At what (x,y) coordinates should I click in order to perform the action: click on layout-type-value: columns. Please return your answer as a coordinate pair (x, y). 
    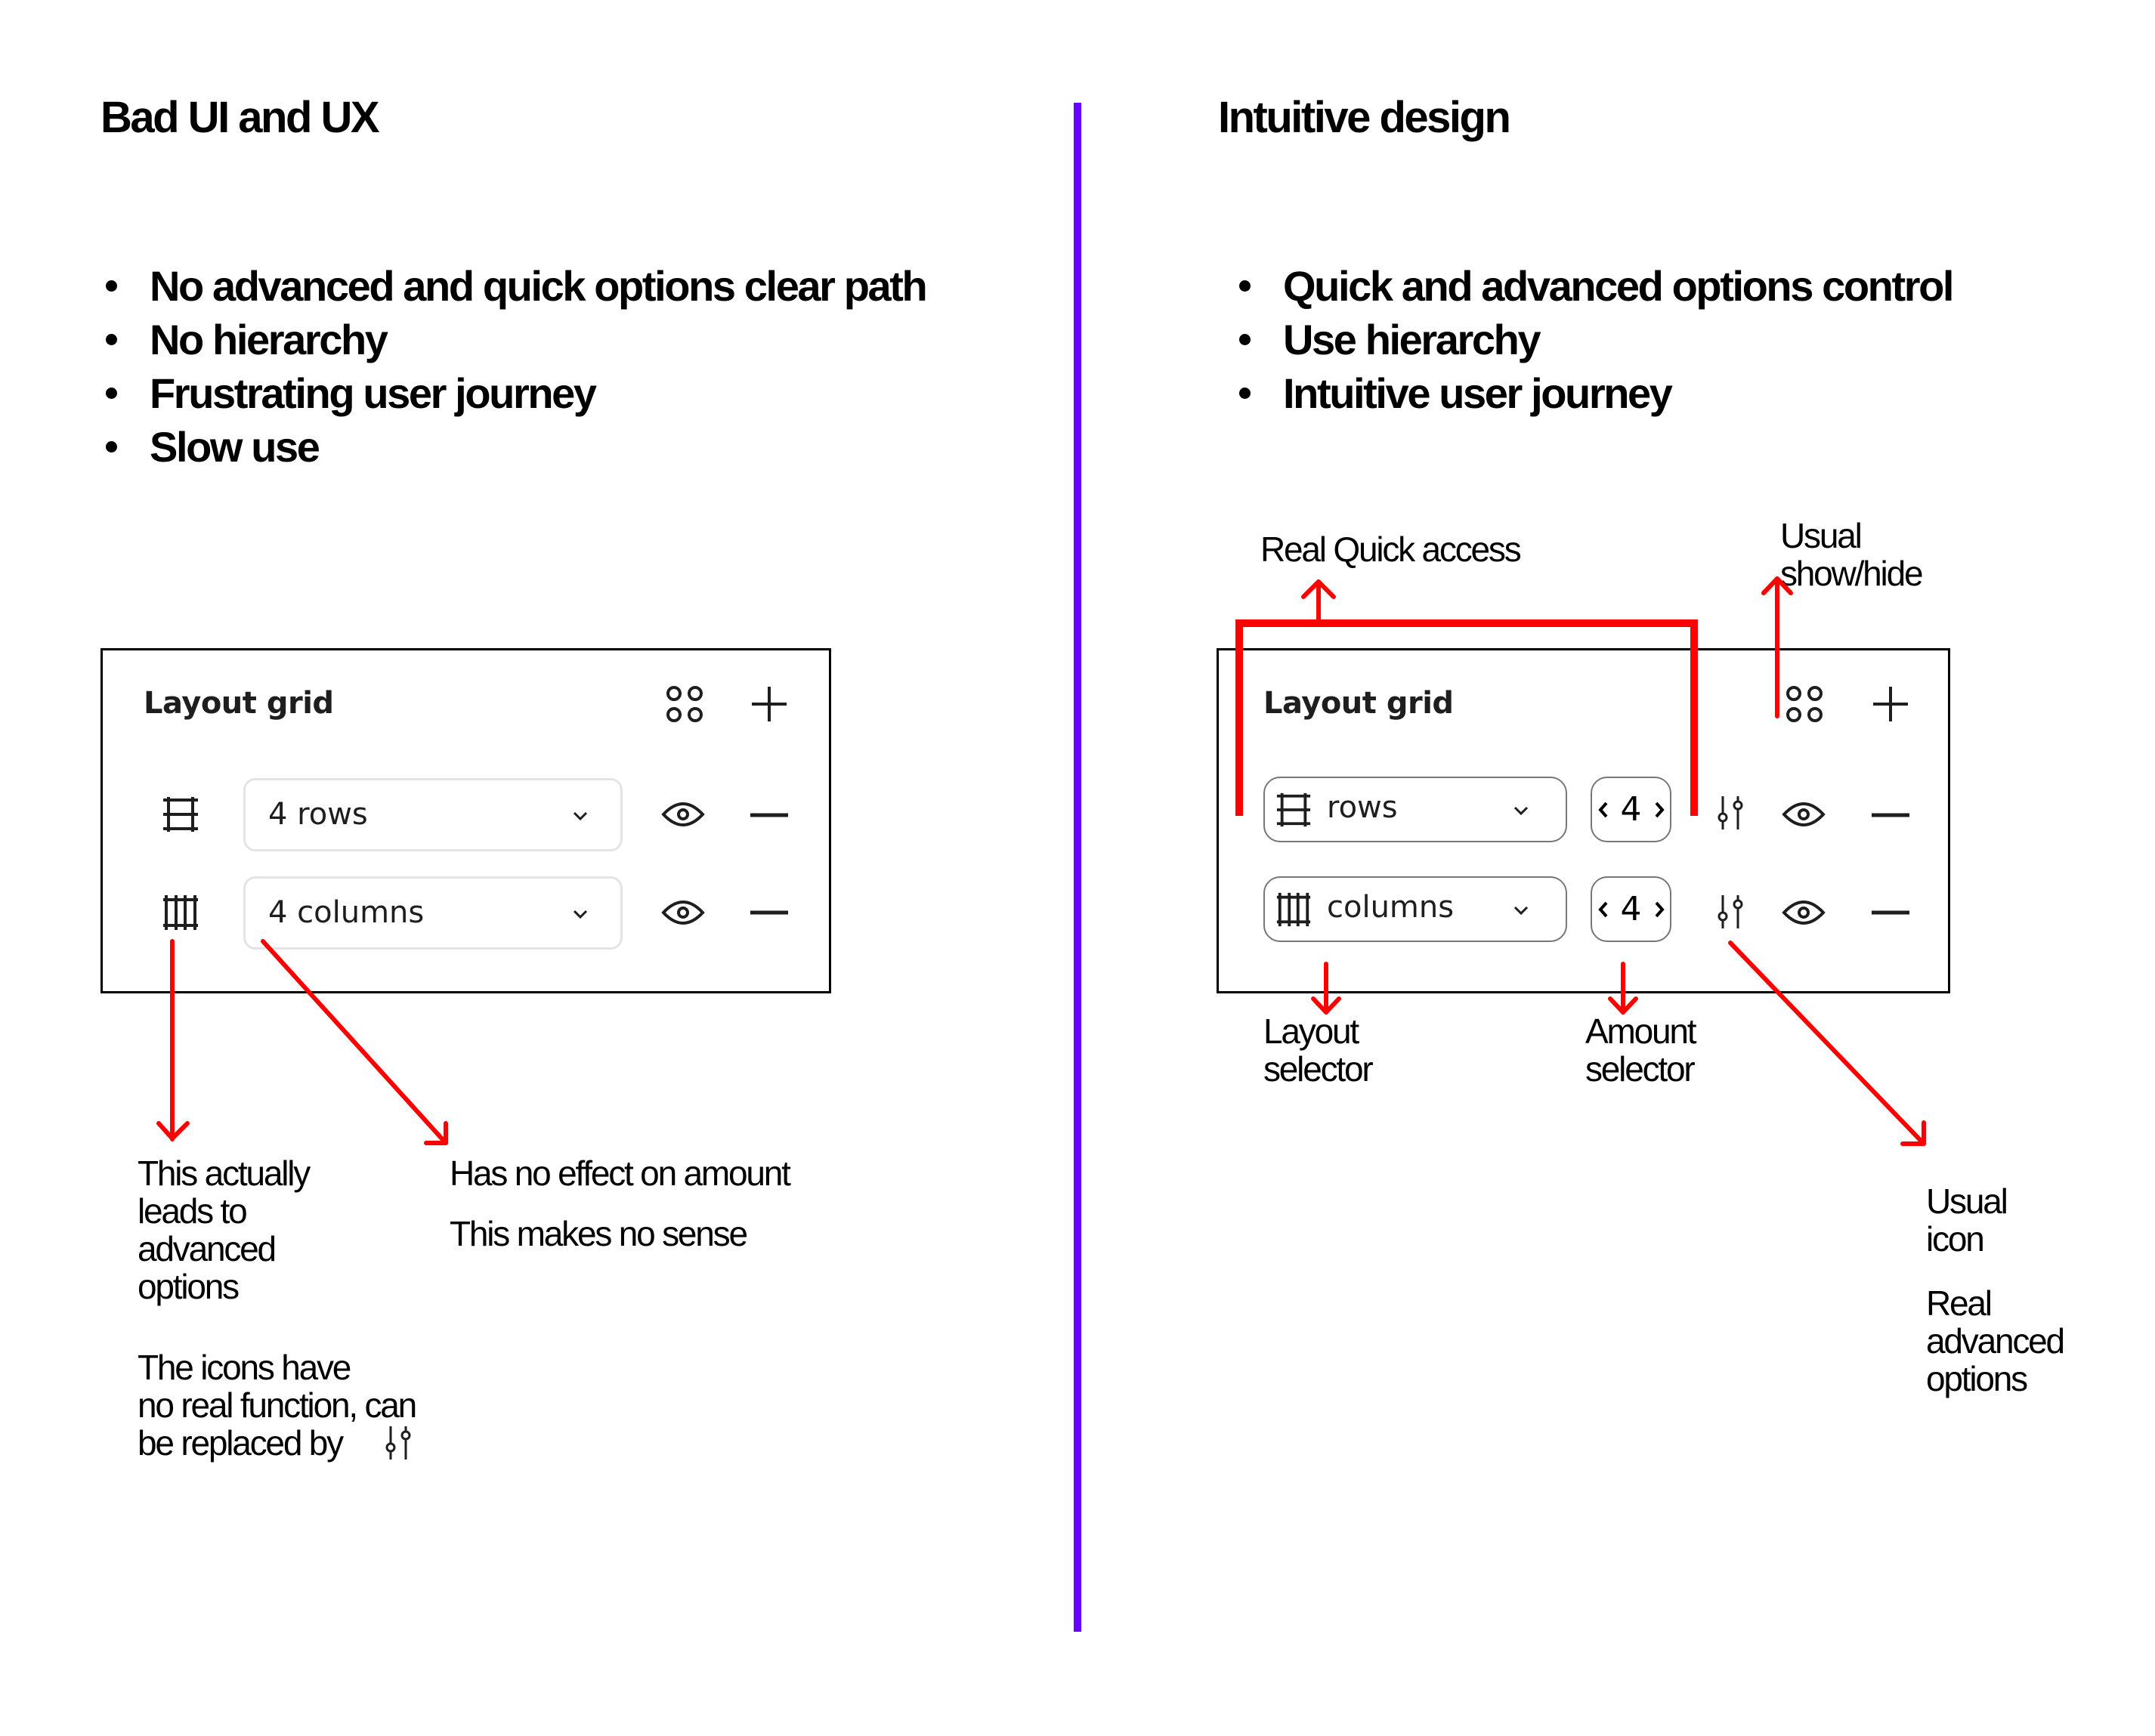
    Looking at the image, I should click on (1391, 907).